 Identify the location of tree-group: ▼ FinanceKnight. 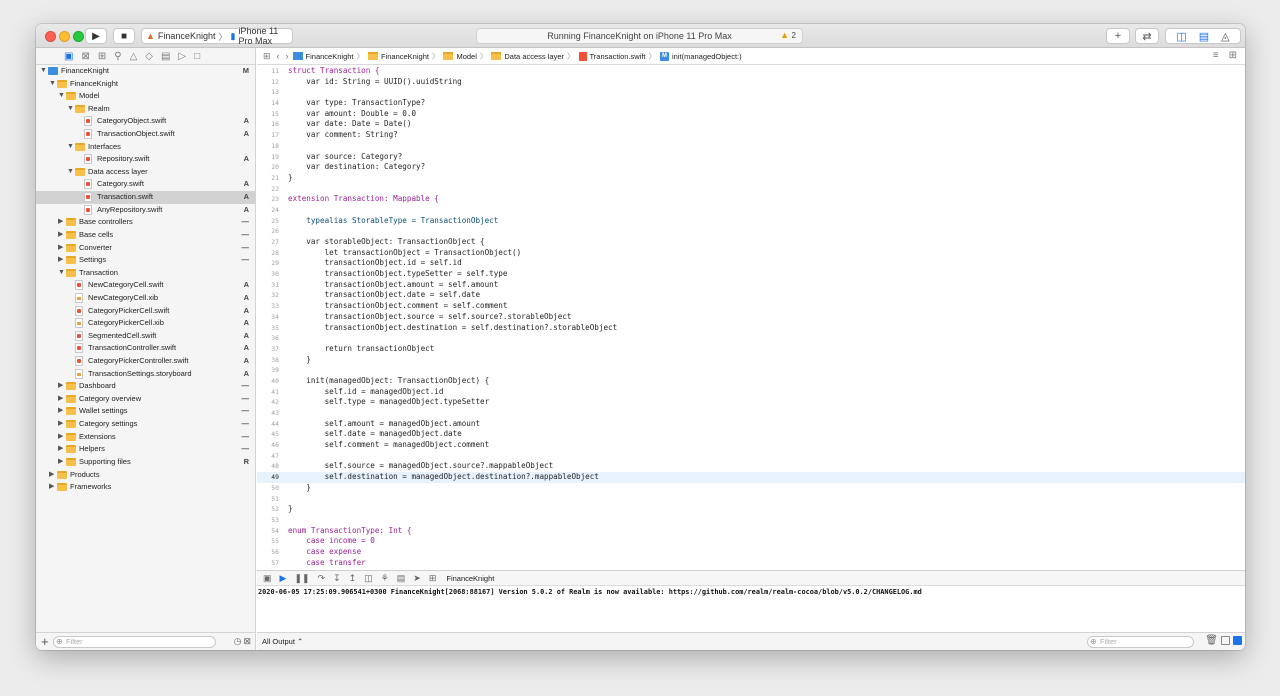
(145, 84).